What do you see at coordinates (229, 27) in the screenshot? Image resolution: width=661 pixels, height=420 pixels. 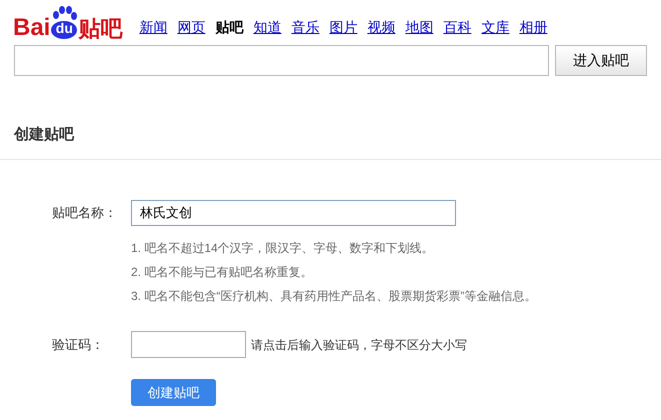 I see `nav-link: 贴吧` at bounding box center [229, 27].